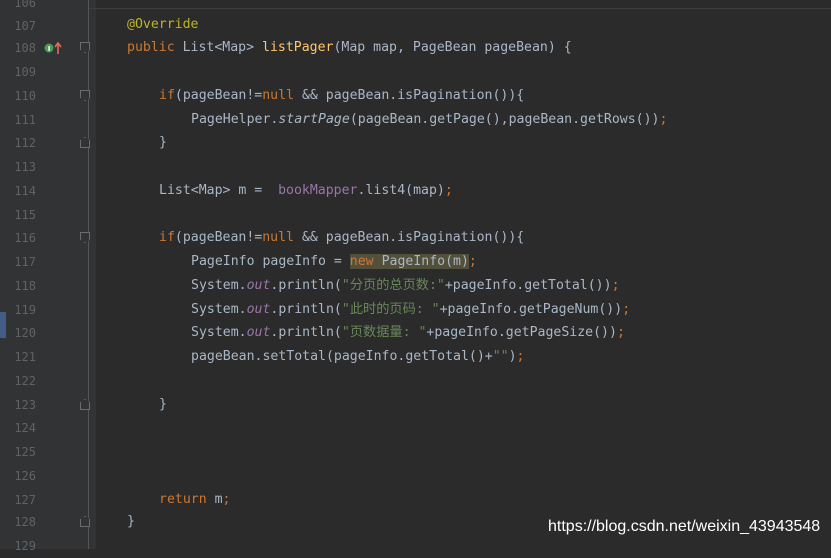 The height and width of the screenshot is (558, 831). I want to click on line-number: 119, so click(25, 310).